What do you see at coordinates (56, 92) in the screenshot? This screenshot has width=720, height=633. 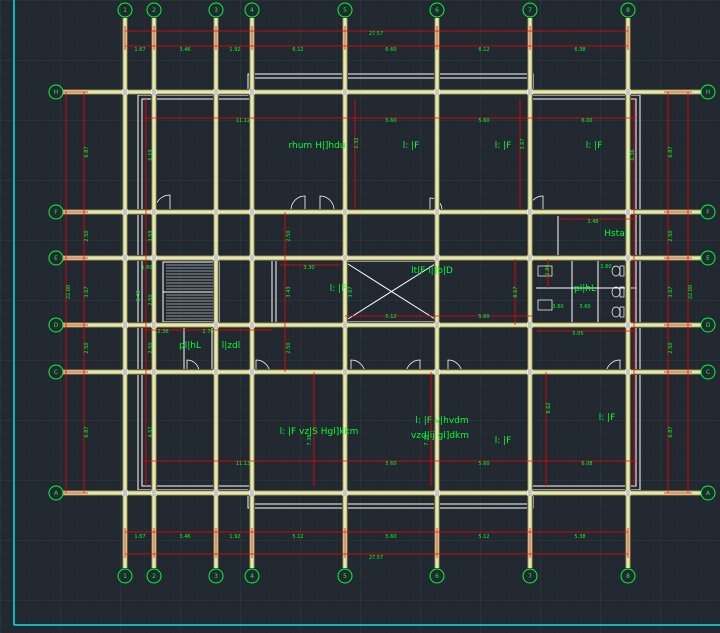 I see `grid-letter-label: H` at bounding box center [56, 92].